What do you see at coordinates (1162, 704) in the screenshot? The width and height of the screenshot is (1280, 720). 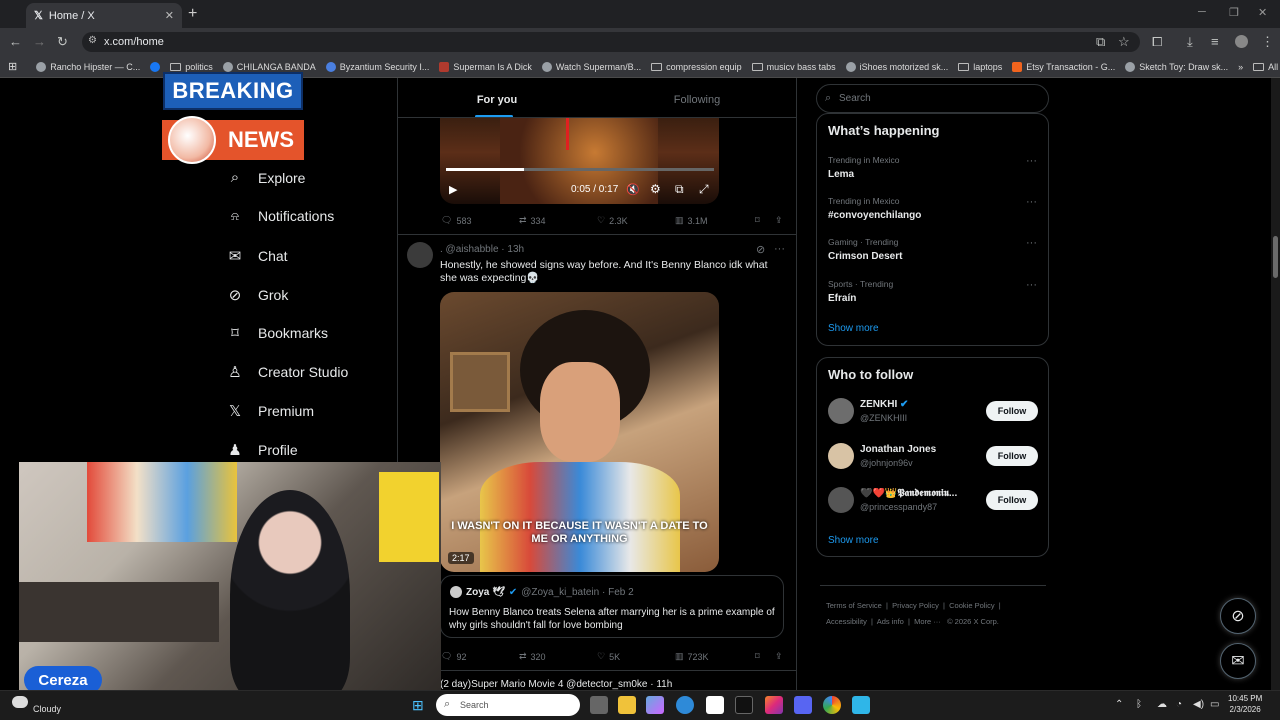 I see `onedrive-icon: ☁` at bounding box center [1162, 704].